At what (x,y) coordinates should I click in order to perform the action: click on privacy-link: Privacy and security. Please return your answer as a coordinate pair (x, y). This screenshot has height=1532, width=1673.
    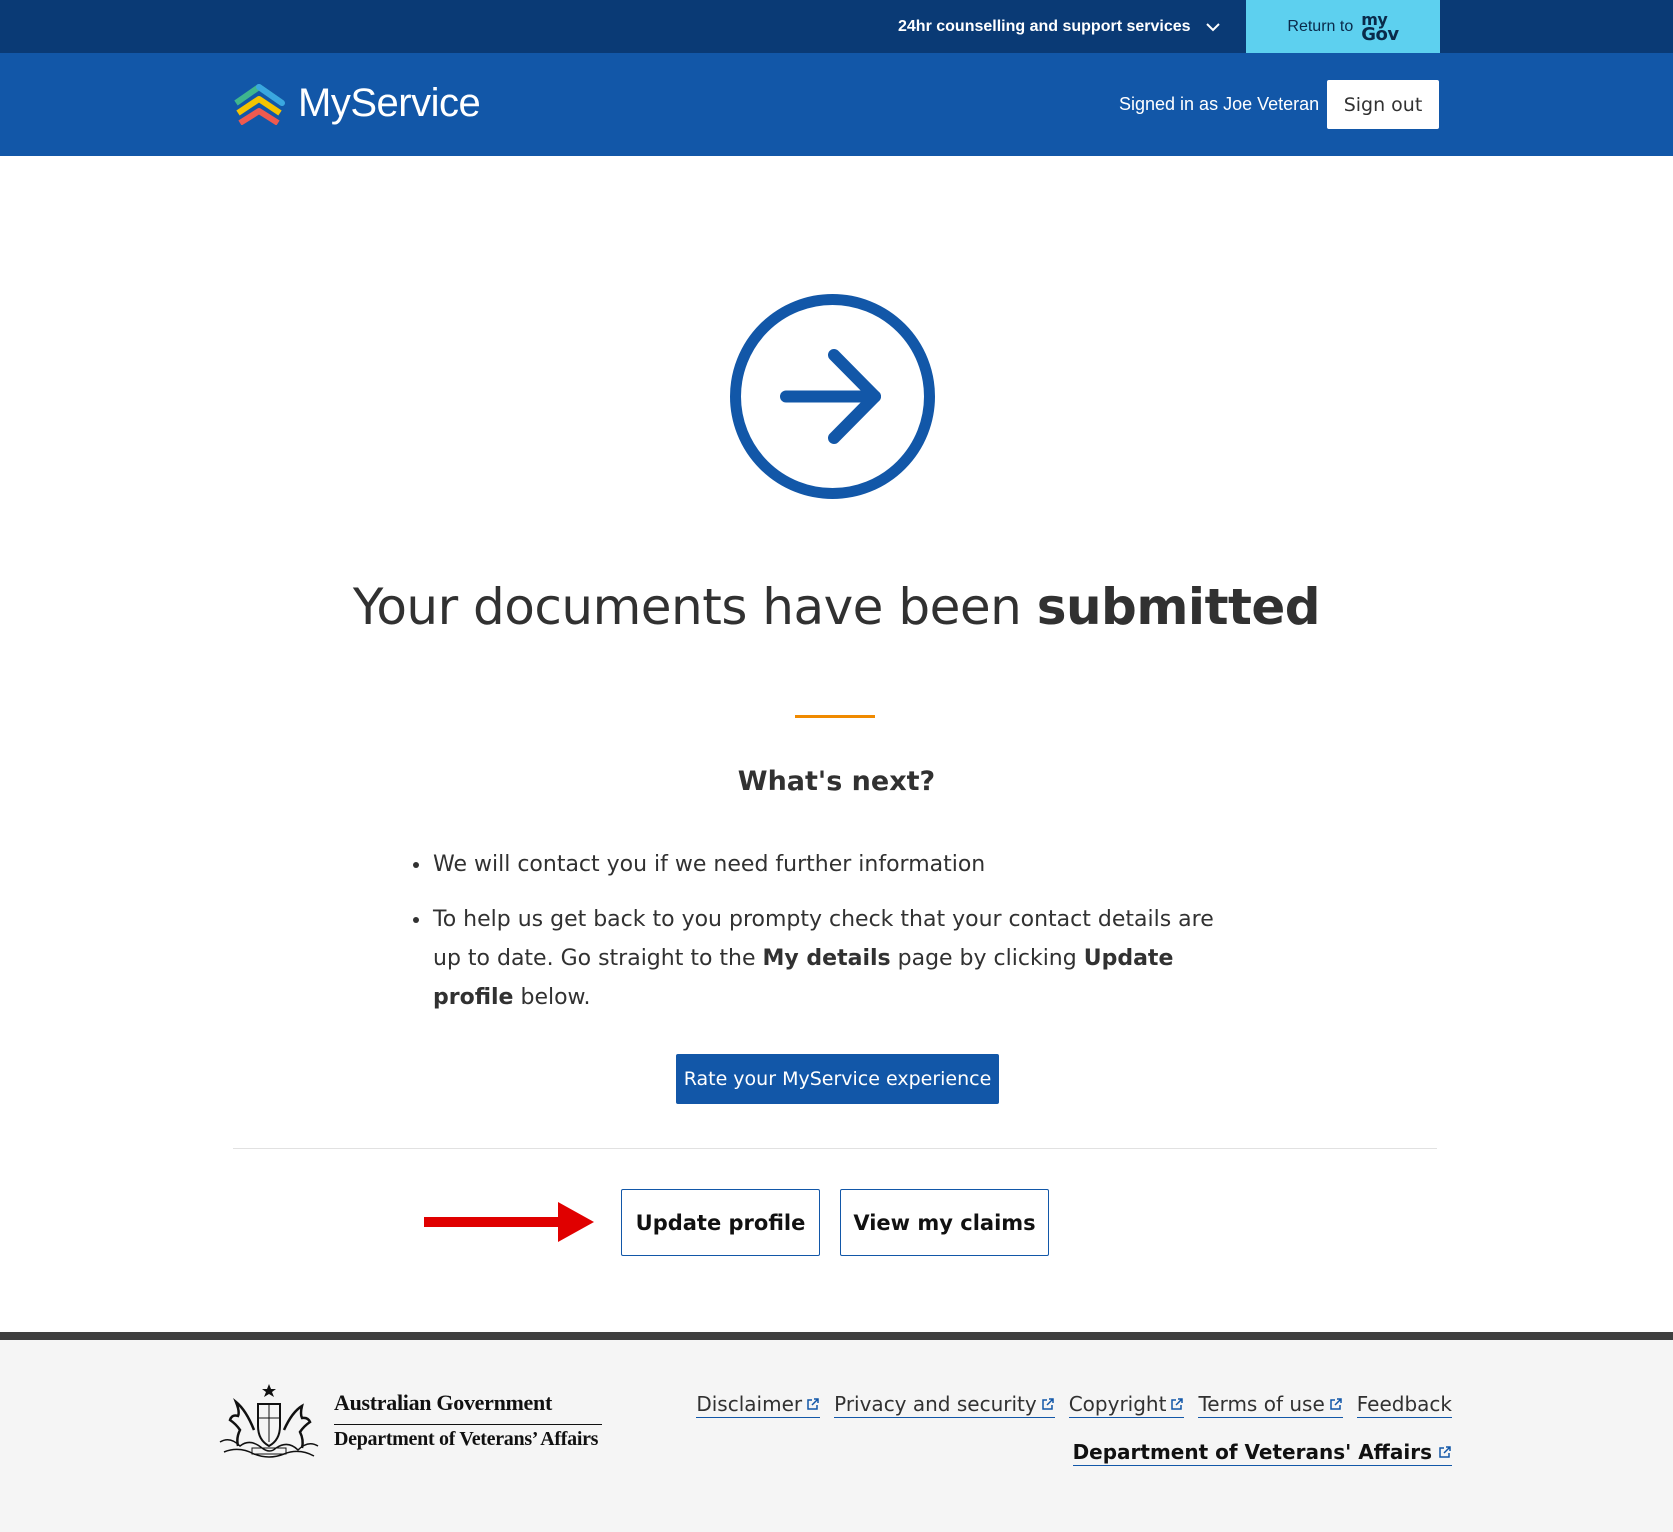
    Looking at the image, I should click on (944, 1405).